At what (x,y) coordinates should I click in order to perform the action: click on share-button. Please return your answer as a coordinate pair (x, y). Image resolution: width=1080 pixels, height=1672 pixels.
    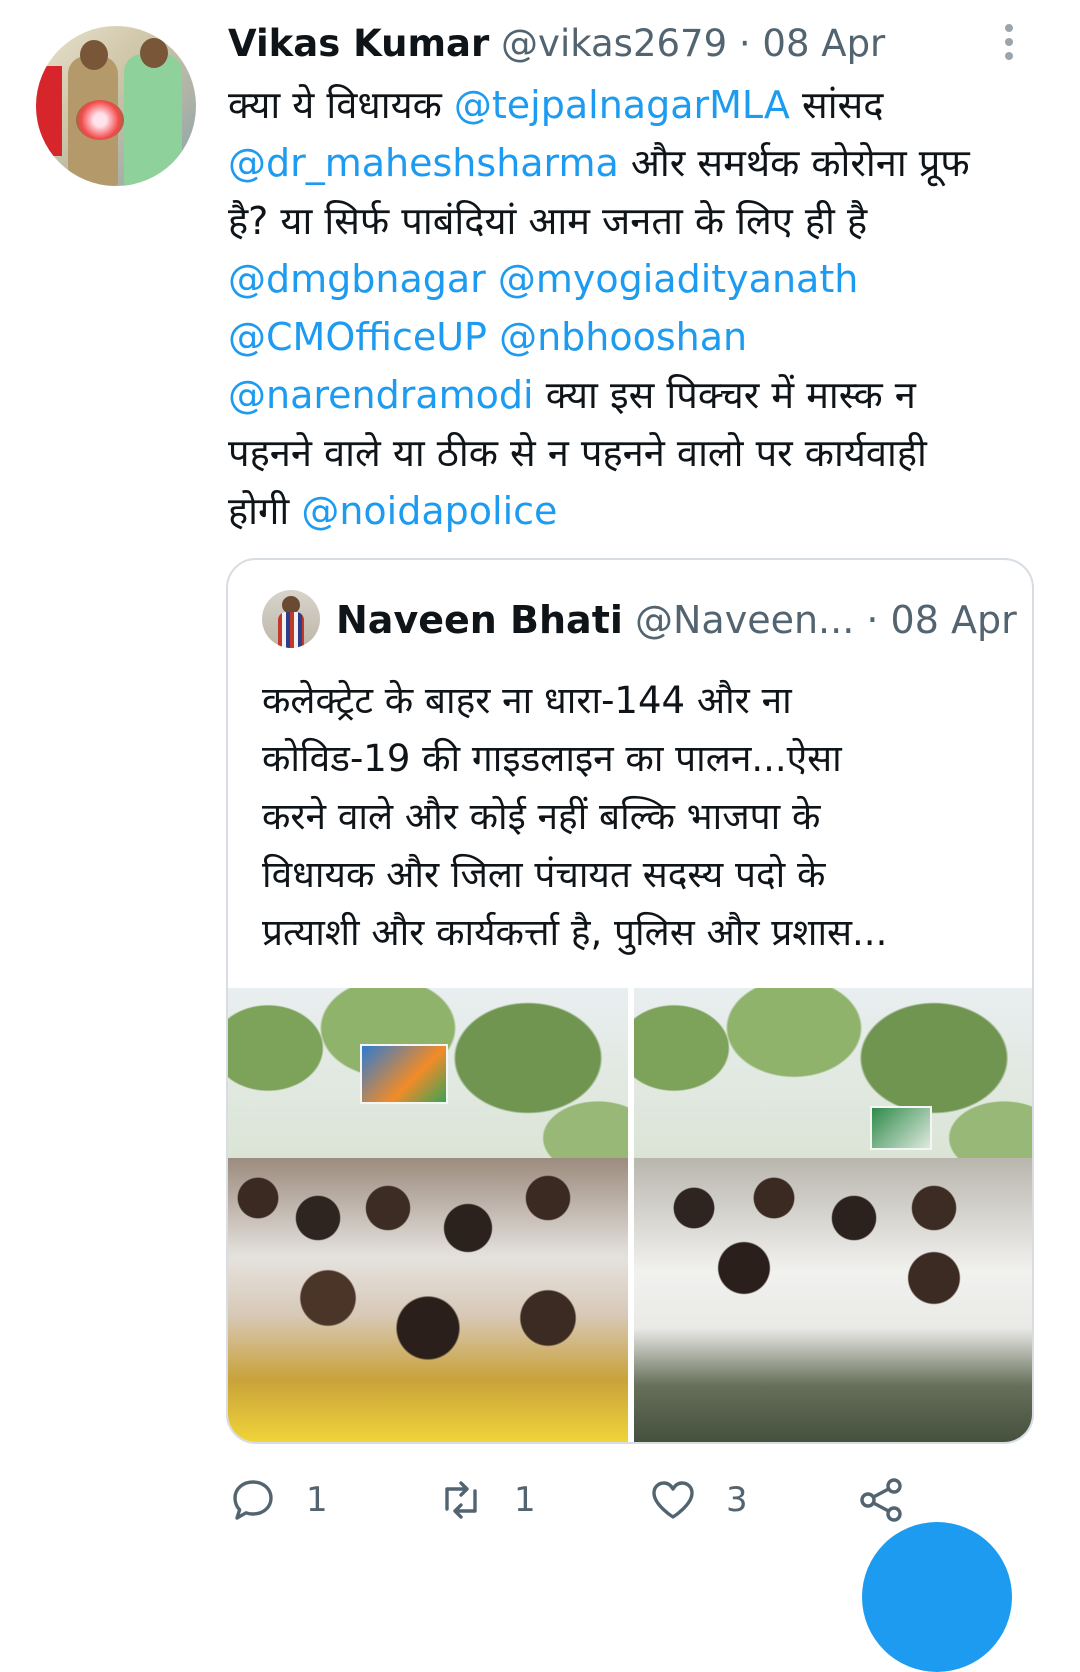
    Looking at the image, I should click on (881, 1500).